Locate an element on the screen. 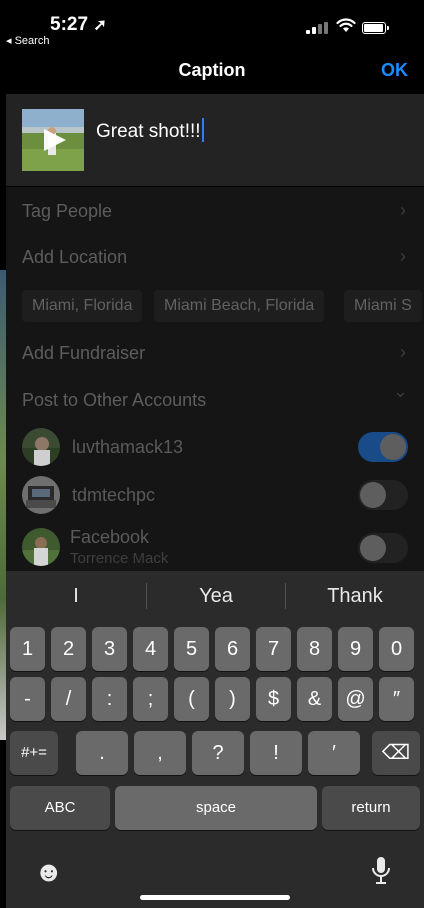 This screenshot has width=424, height=908. battery-icon is located at coordinates (375, 28).